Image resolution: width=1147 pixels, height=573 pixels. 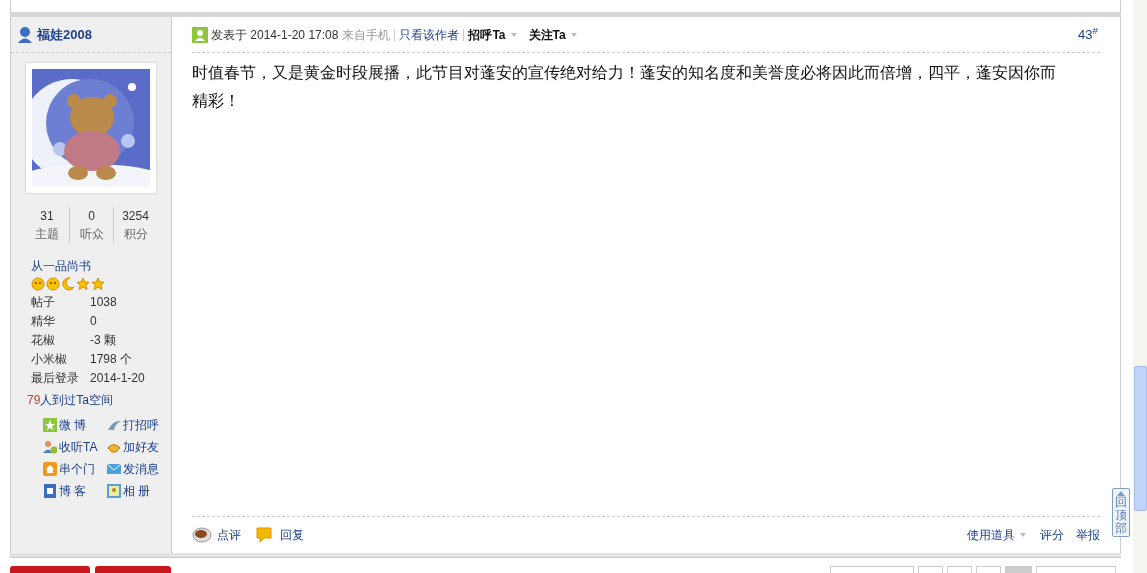 I want to click on post-body: 时值春节，又是黄金时段展播，此节目对蓬安的宣传绝对给力！蓬安的知名度和美誉度必将因此而倍增，四平，蓬安因你而精彩！, so click(x=624, y=87).